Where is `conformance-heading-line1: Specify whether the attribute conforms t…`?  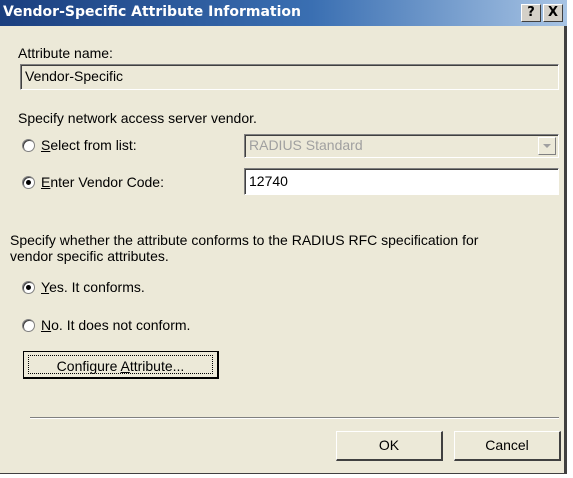 conformance-heading-line1: Specify whether the attribute conforms t… is located at coordinates (244, 240).